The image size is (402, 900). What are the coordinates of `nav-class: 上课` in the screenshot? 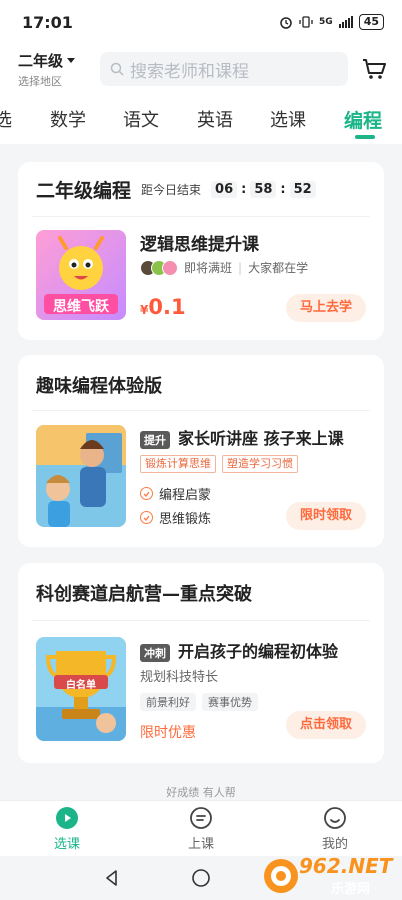 It's located at (201, 828).